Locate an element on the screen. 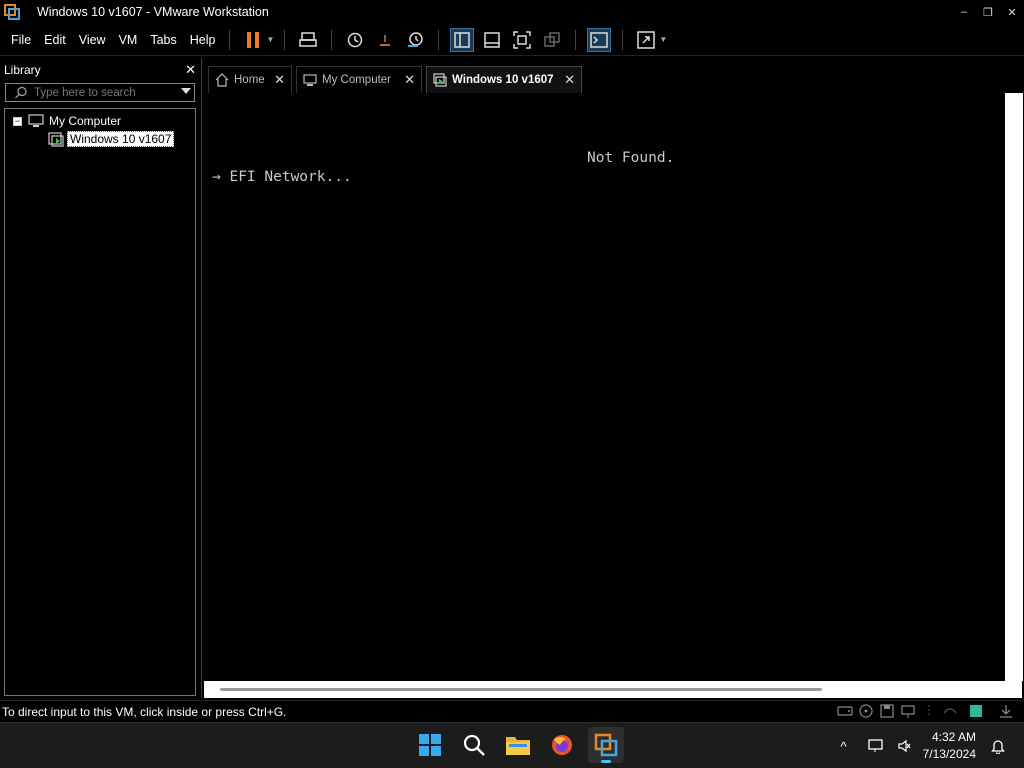 This screenshot has height=768, width=1024. menu-tabs: Tabs is located at coordinates (163, 40).